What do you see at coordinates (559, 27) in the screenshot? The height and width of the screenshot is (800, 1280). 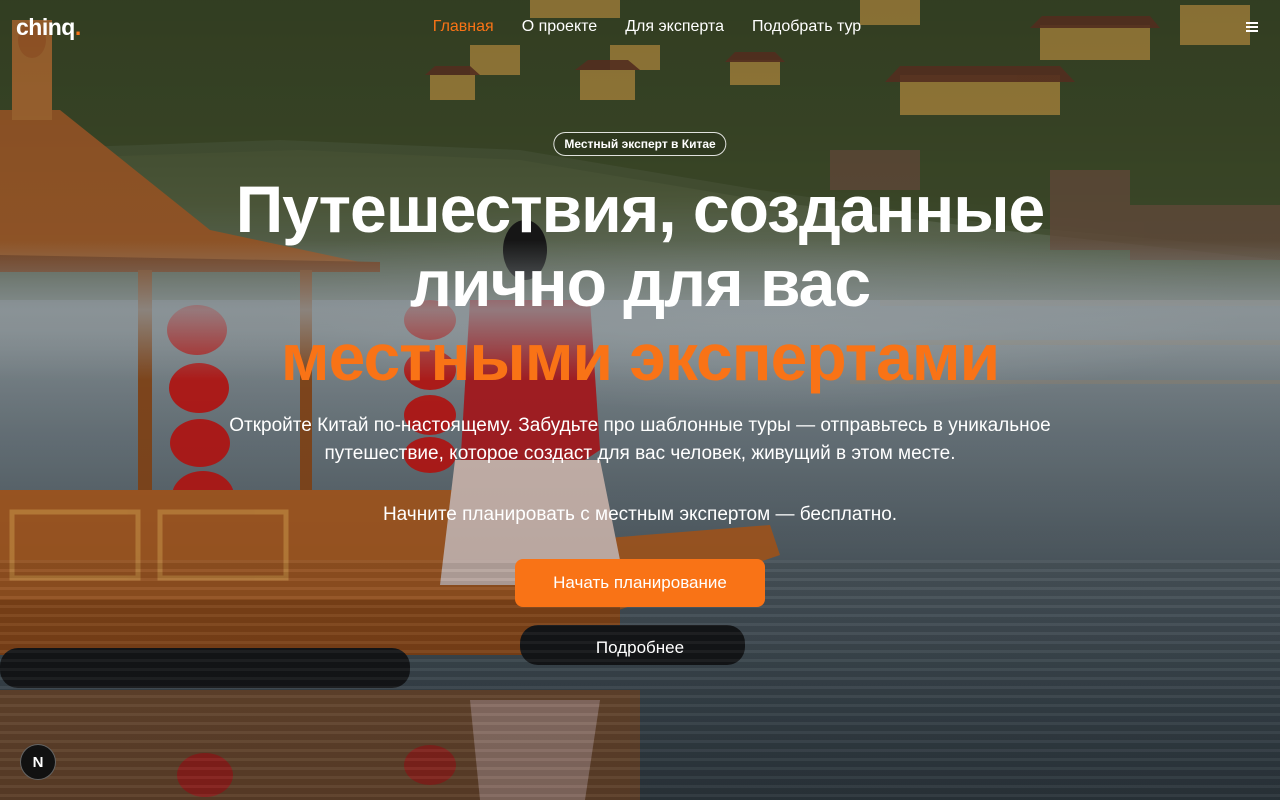 I see `nav-item-about: О проекте` at bounding box center [559, 27].